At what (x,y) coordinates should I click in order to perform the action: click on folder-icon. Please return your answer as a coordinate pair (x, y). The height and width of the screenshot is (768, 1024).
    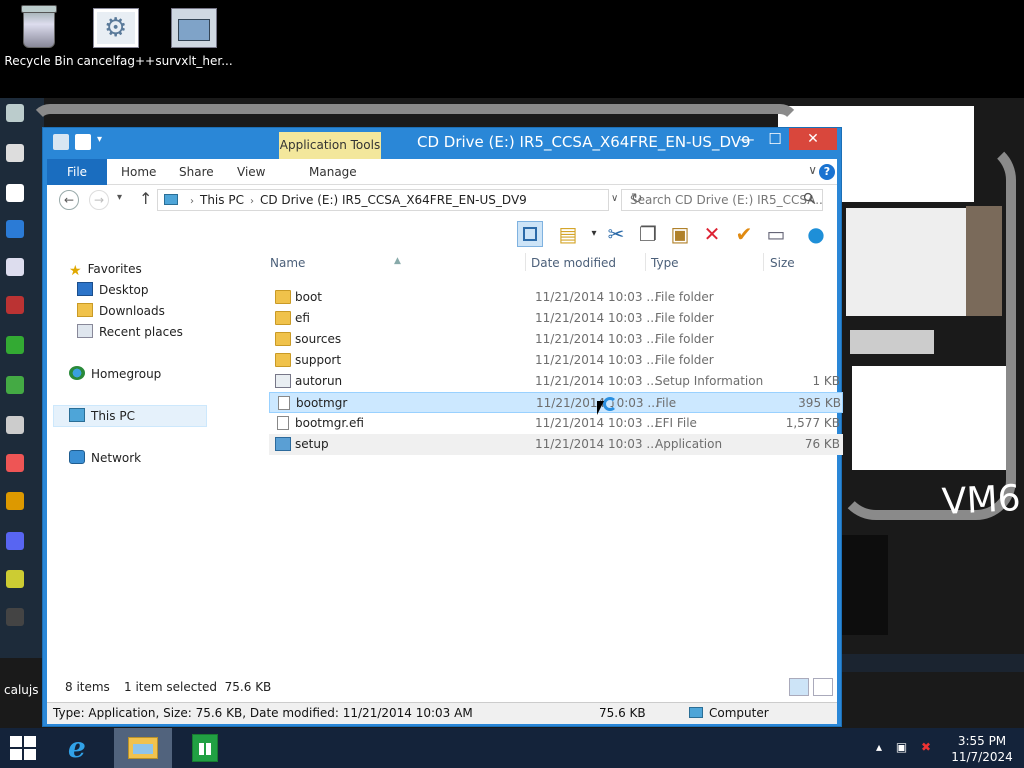
    Looking at the image, I should click on (283, 297).